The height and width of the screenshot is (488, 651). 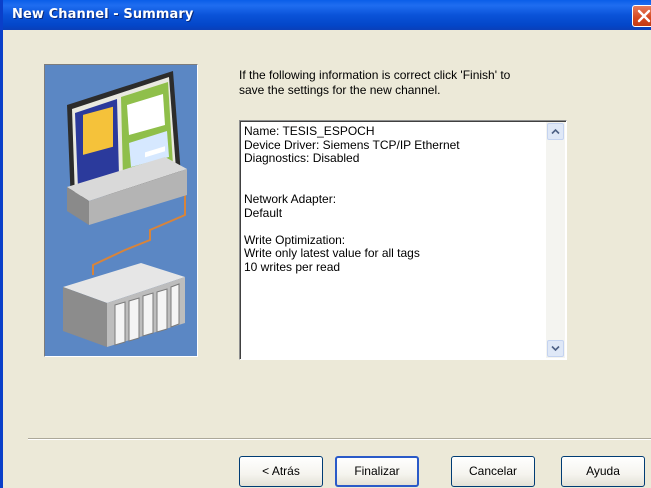 I want to click on finish-button: Finalizar, so click(x=377, y=471).